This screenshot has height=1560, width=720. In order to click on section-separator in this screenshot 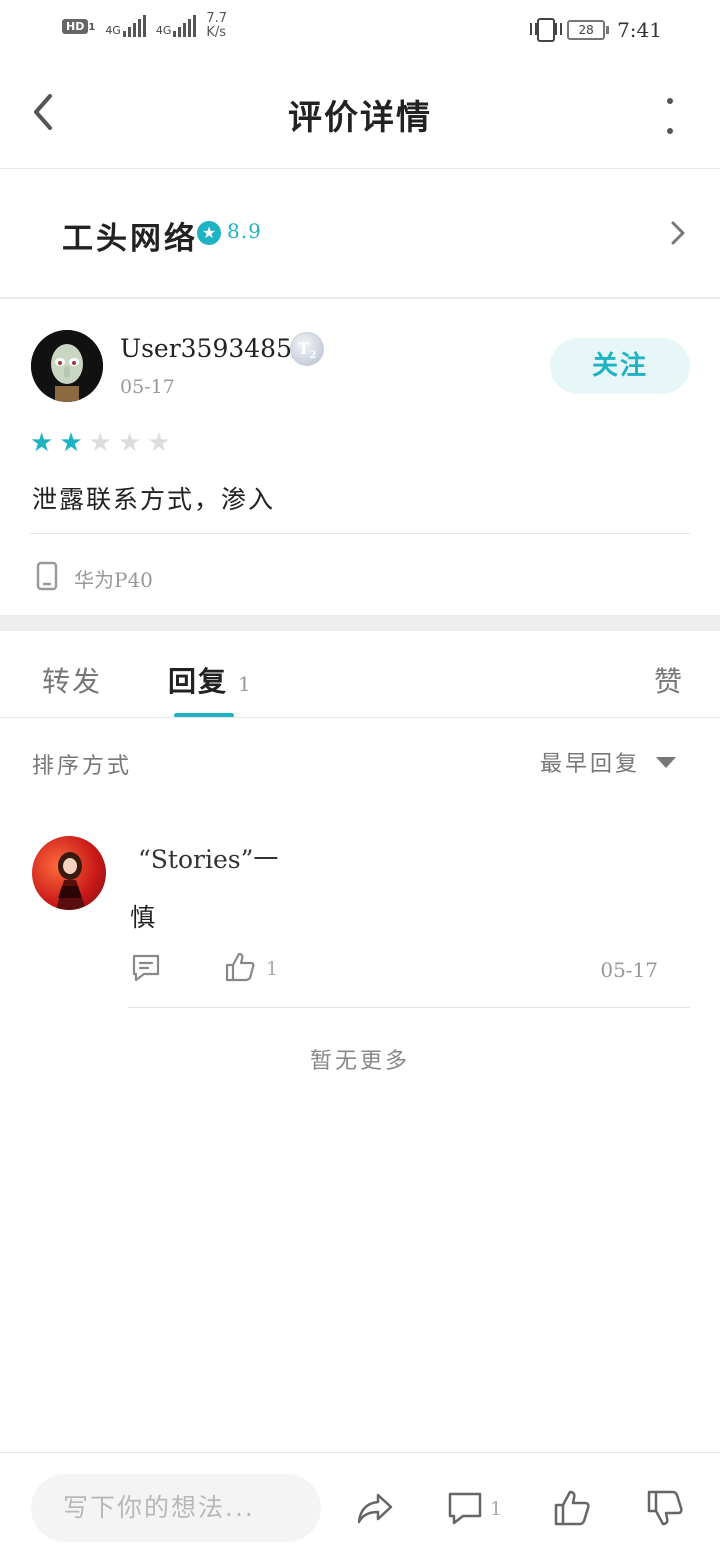, I will do `click(360, 623)`.